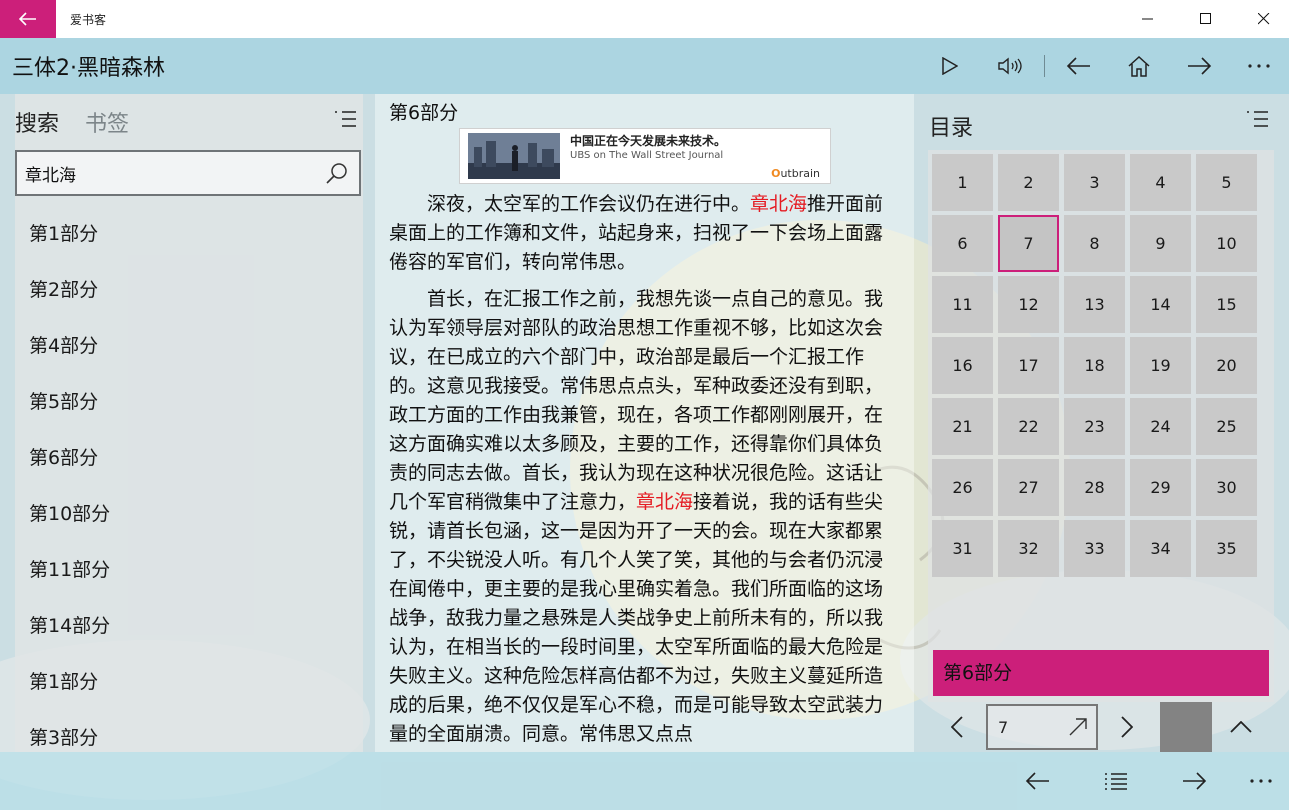  What do you see at coordinates (1028, 365) in the screenshot?
I see `page-cell: 17` at bounding box center [1028, 365].